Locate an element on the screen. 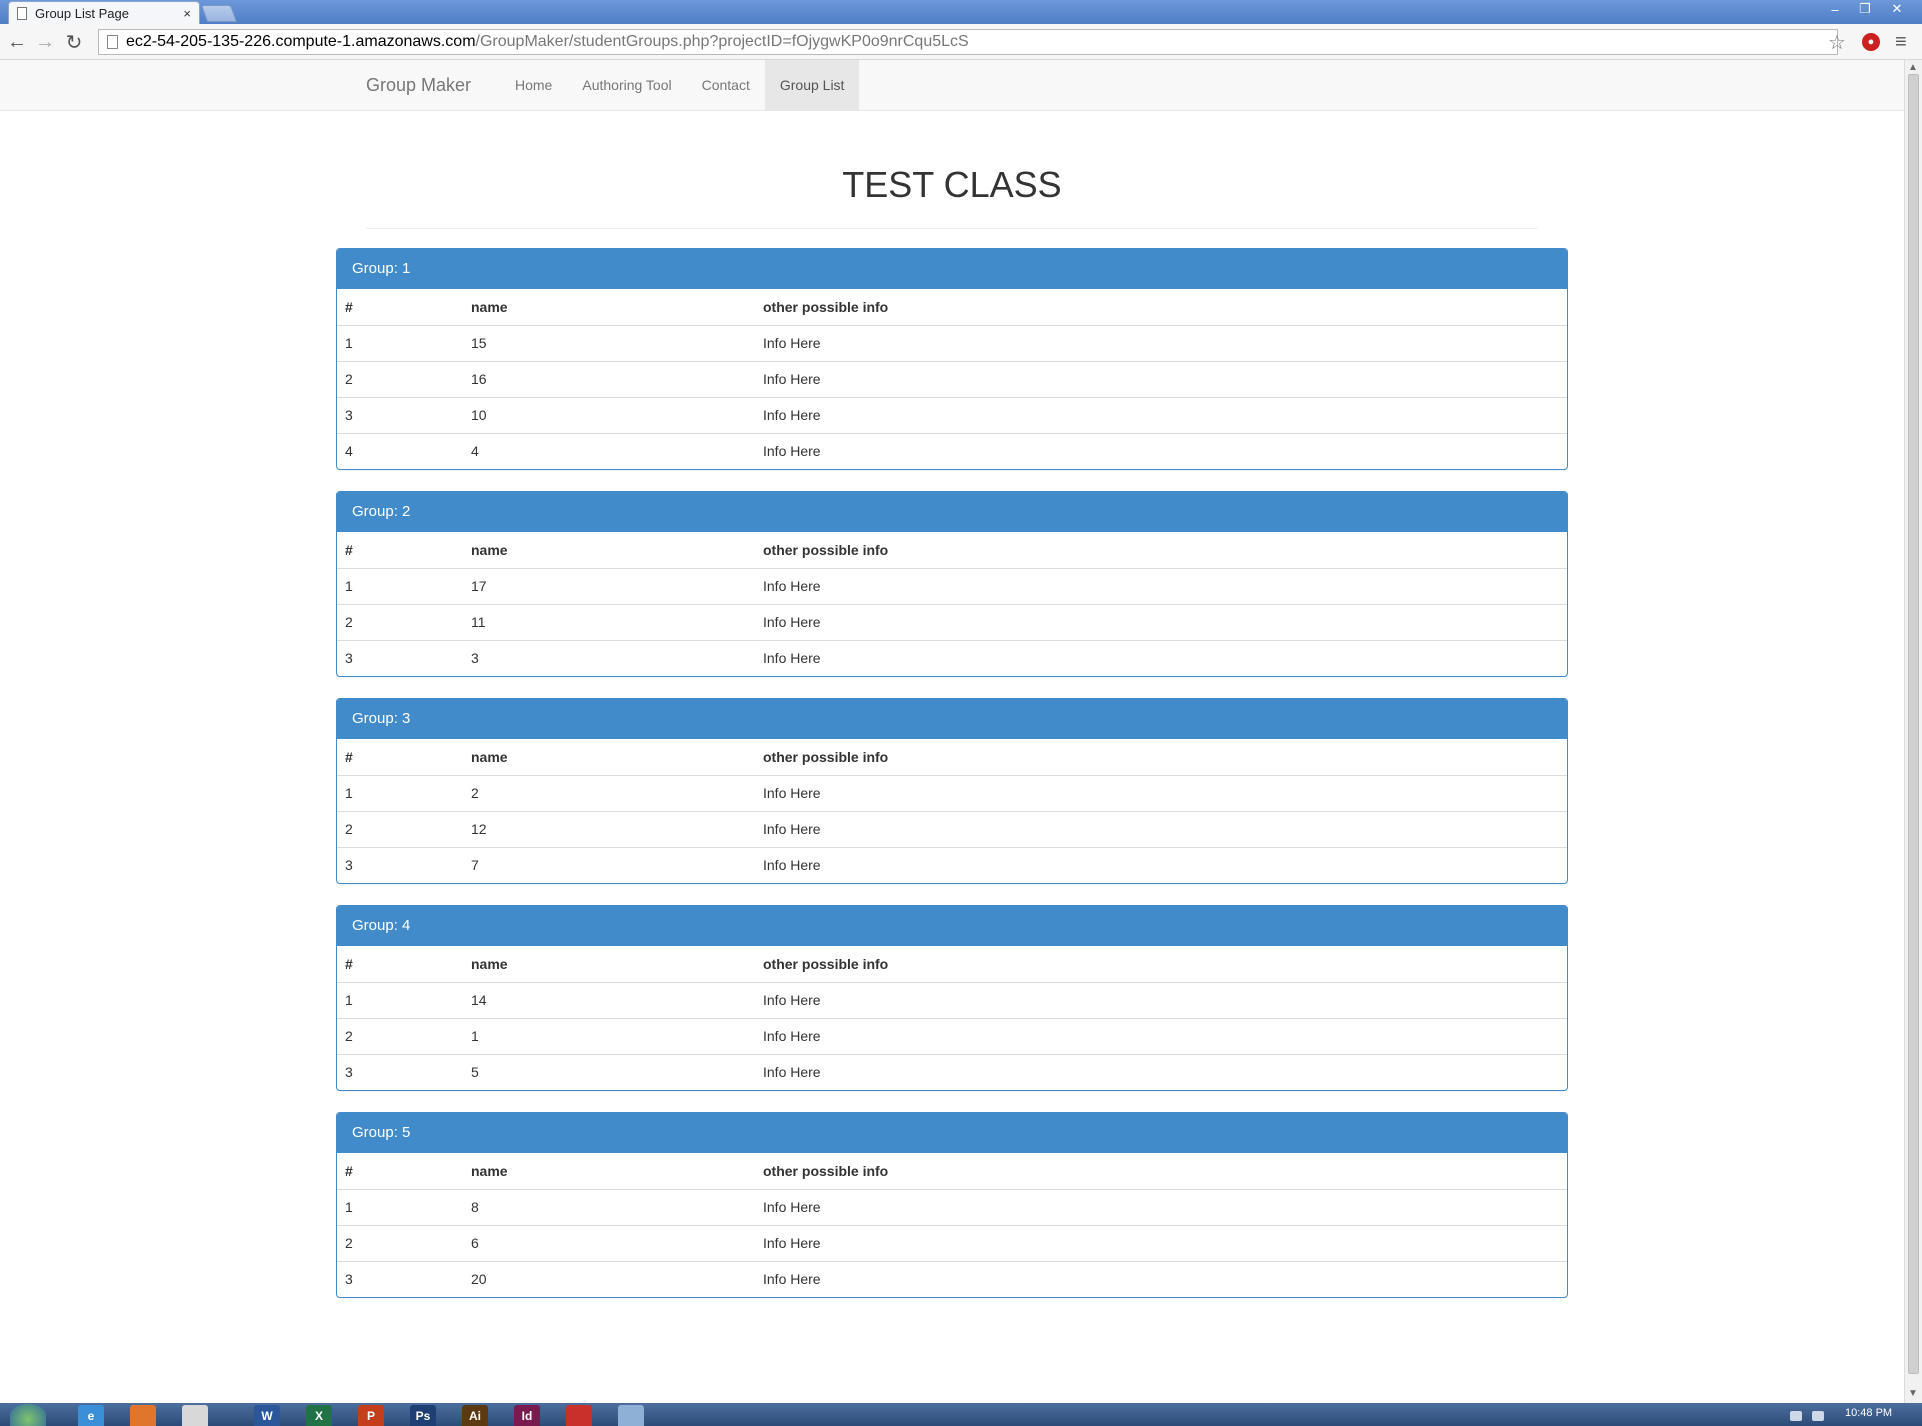 Image resolution: width=1922 pixels, height=1426 pixels. taskbar-firefox-icon is located at coordinates (143, 1415).